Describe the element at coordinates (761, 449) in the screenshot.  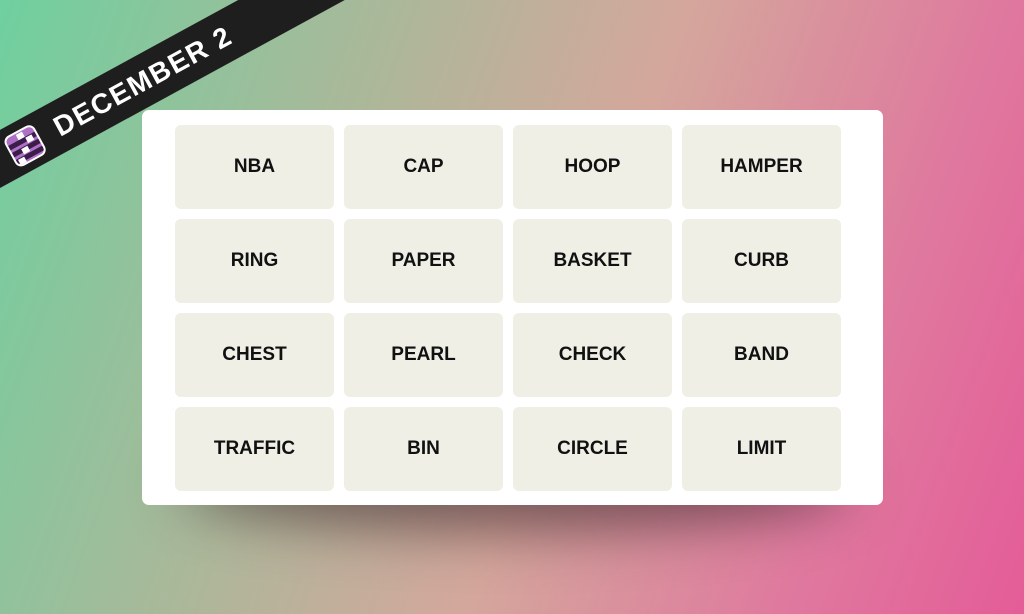
I see `word-tile: LIMIT` at that location.